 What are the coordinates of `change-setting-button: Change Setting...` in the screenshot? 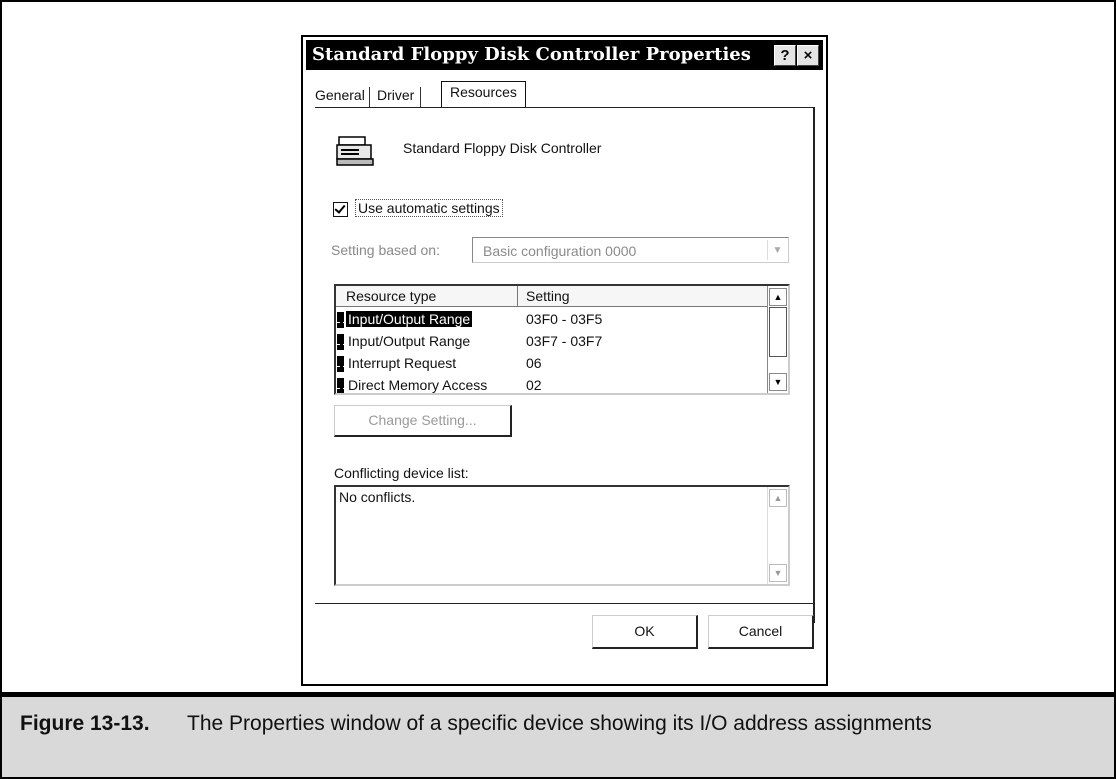 It's located at (423, 421).